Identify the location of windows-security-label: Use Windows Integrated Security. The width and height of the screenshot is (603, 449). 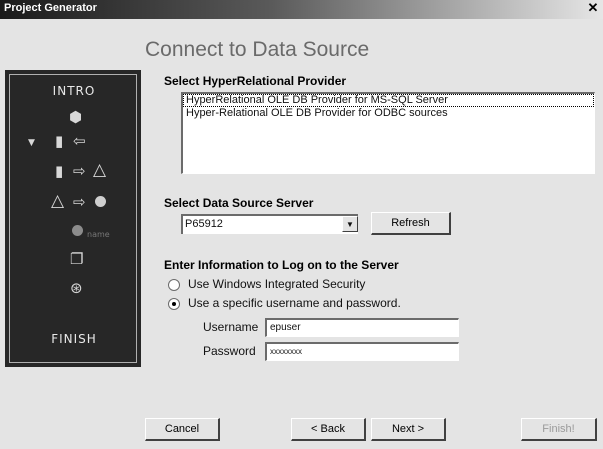
(276, 284).